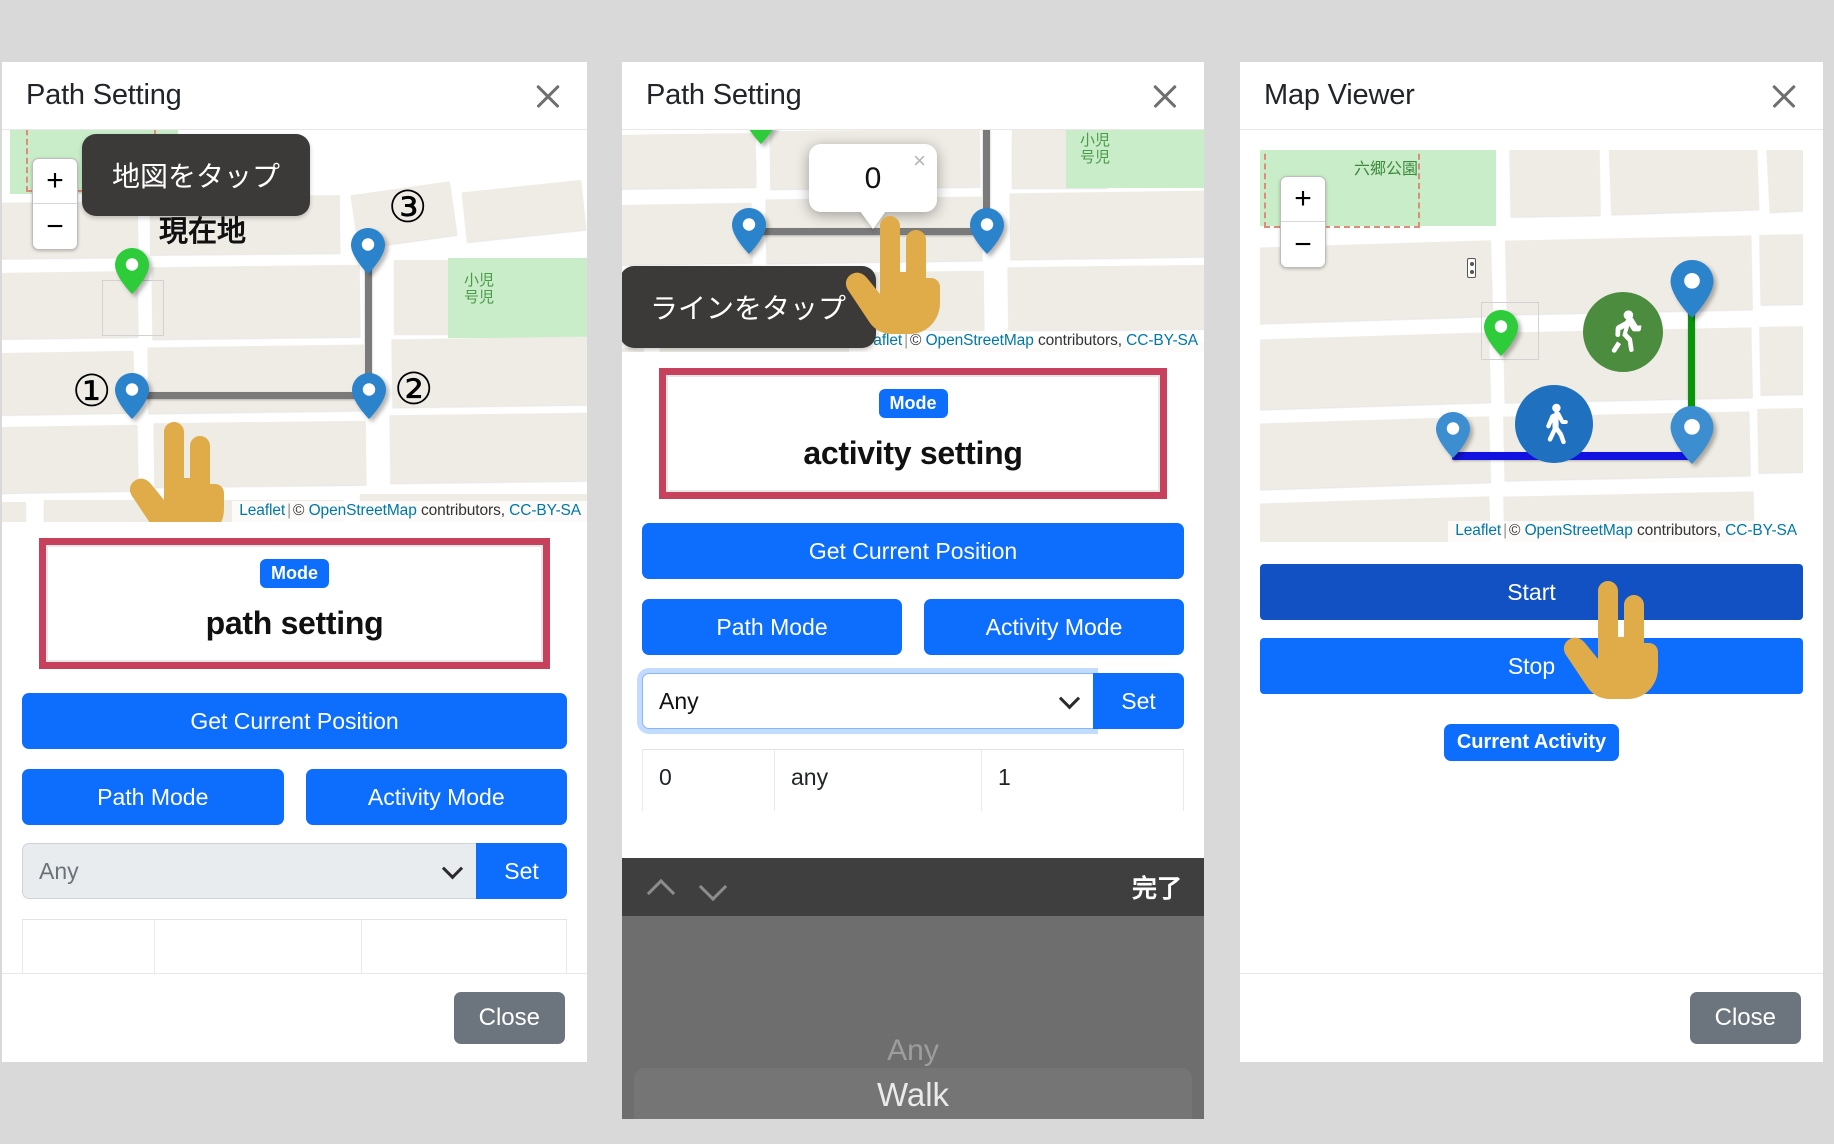  Describe the element at coordinates (878, 780) in the screenshot. I see `table-cell-activity: any` at that location.